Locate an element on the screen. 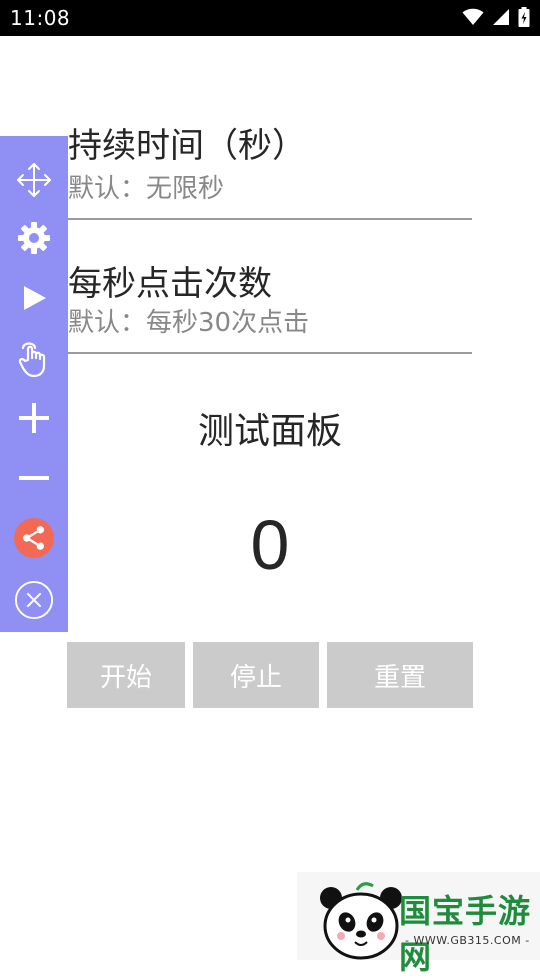 The image size is (540, 978). move-icon is located at coordinates (34, 180).